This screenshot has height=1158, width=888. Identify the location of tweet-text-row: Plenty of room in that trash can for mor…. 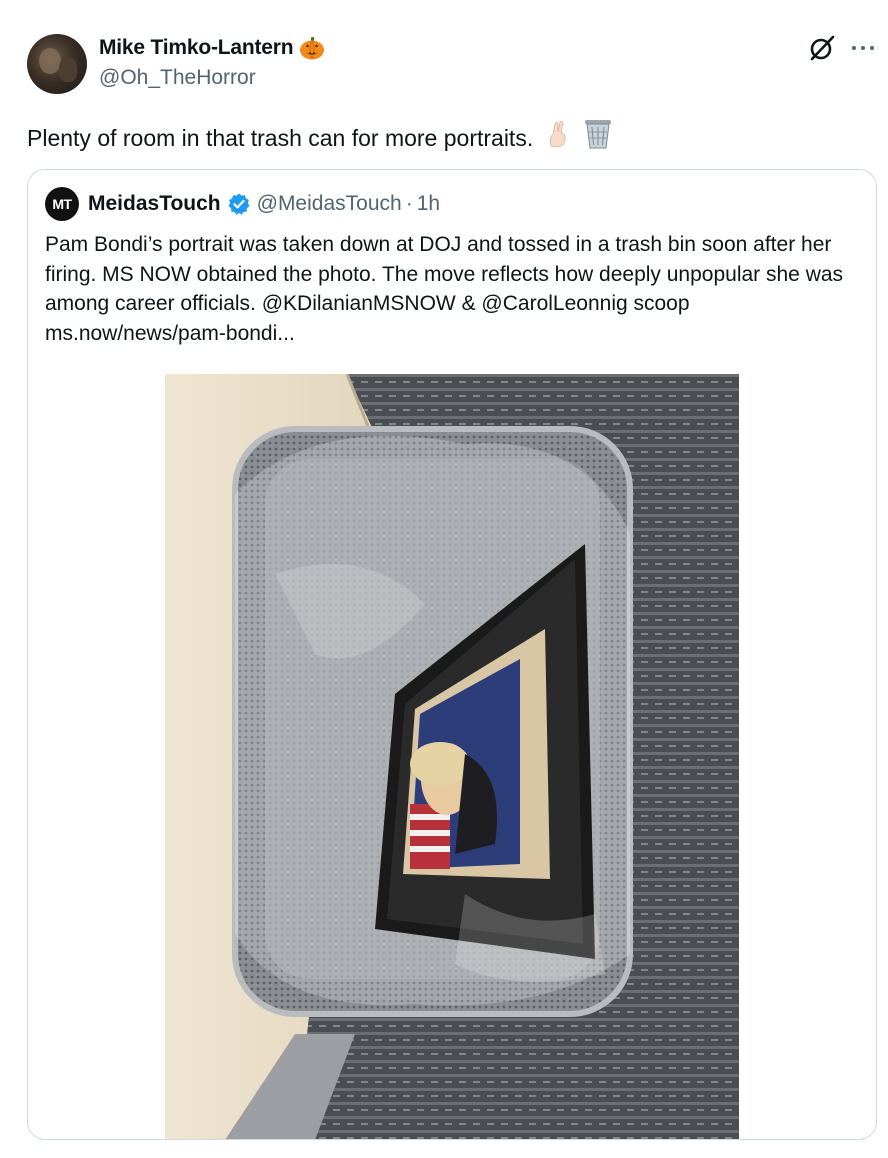
(320, 137).